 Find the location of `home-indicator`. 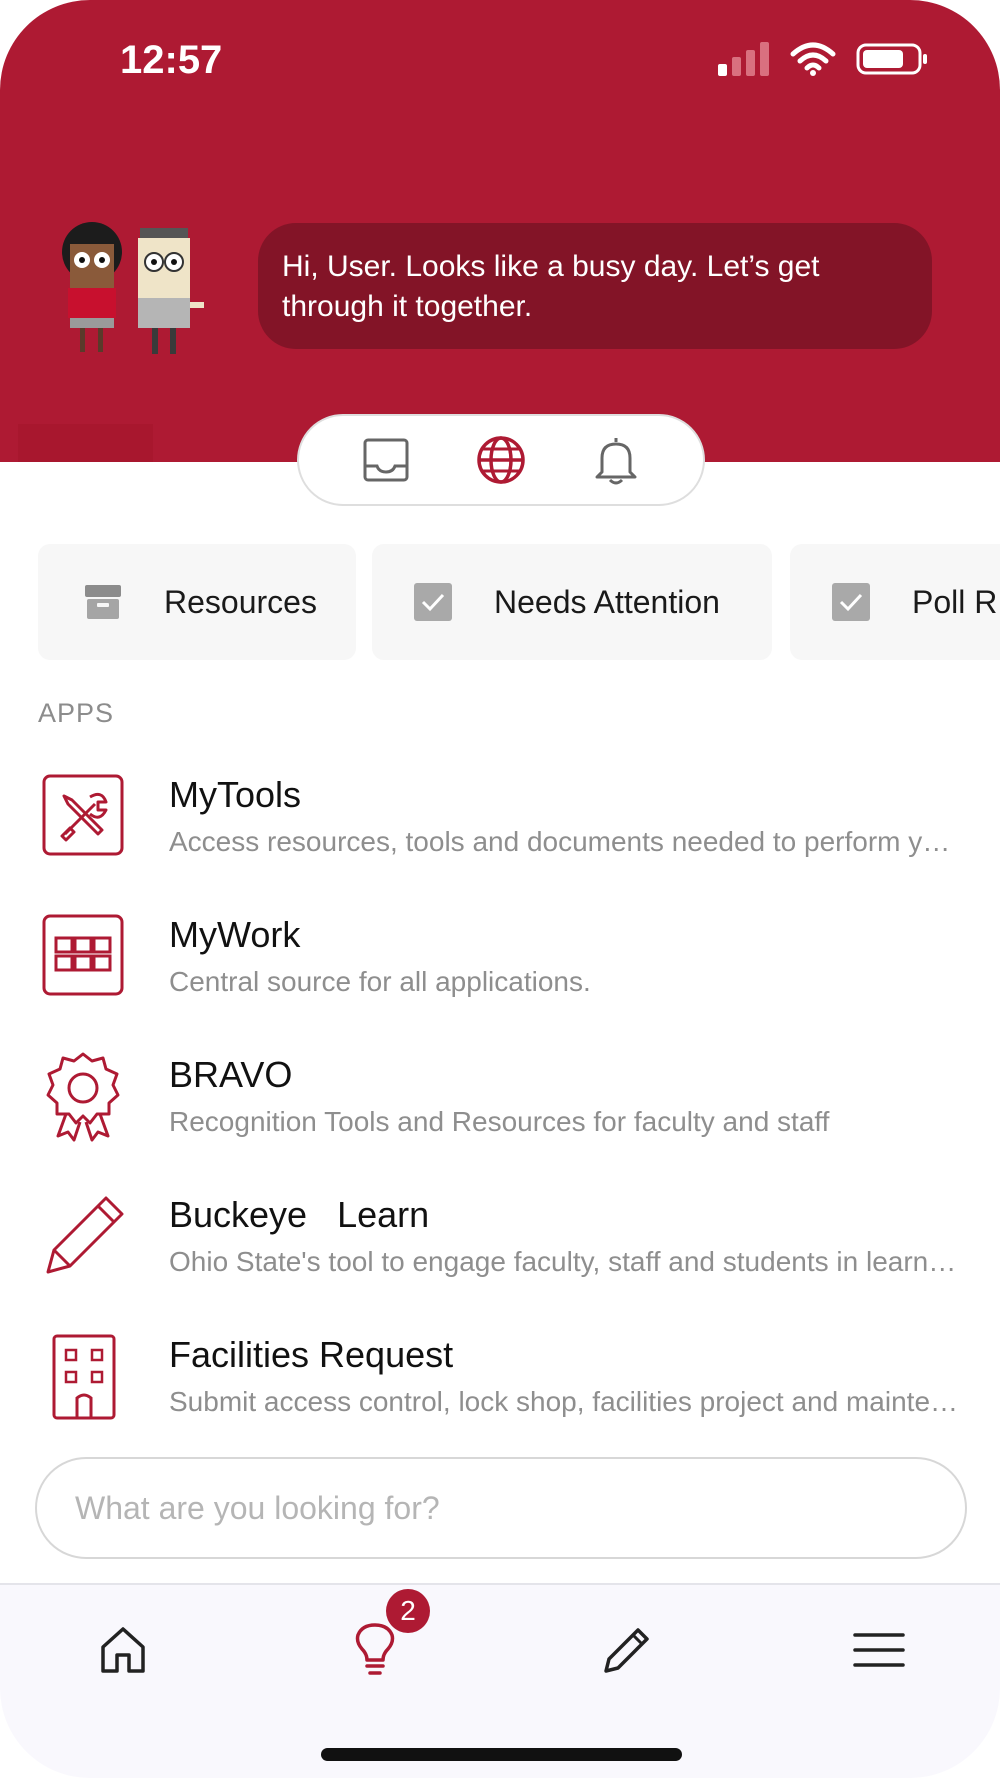

home-indicator is located at coordinates (501, 1754).